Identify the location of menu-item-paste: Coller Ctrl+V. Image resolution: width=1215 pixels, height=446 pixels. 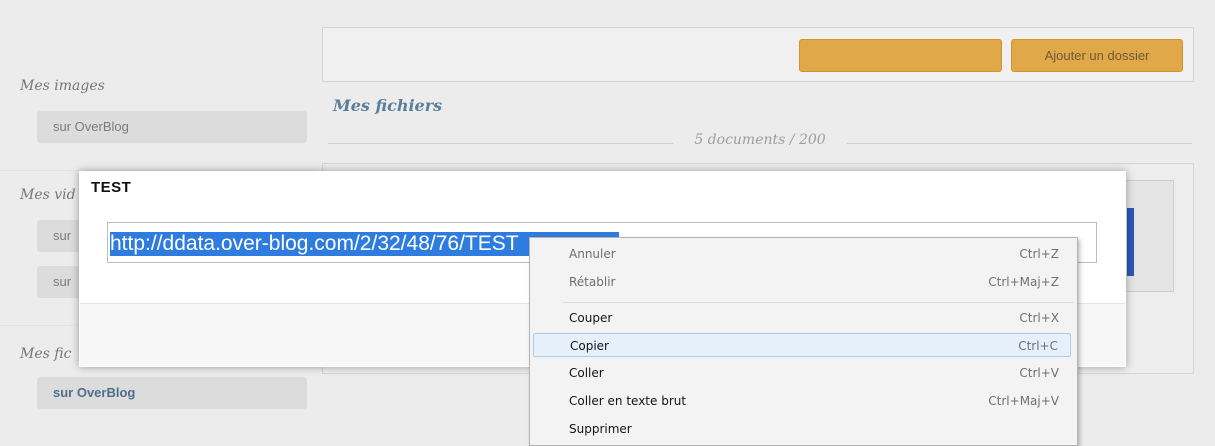
(802, 373).